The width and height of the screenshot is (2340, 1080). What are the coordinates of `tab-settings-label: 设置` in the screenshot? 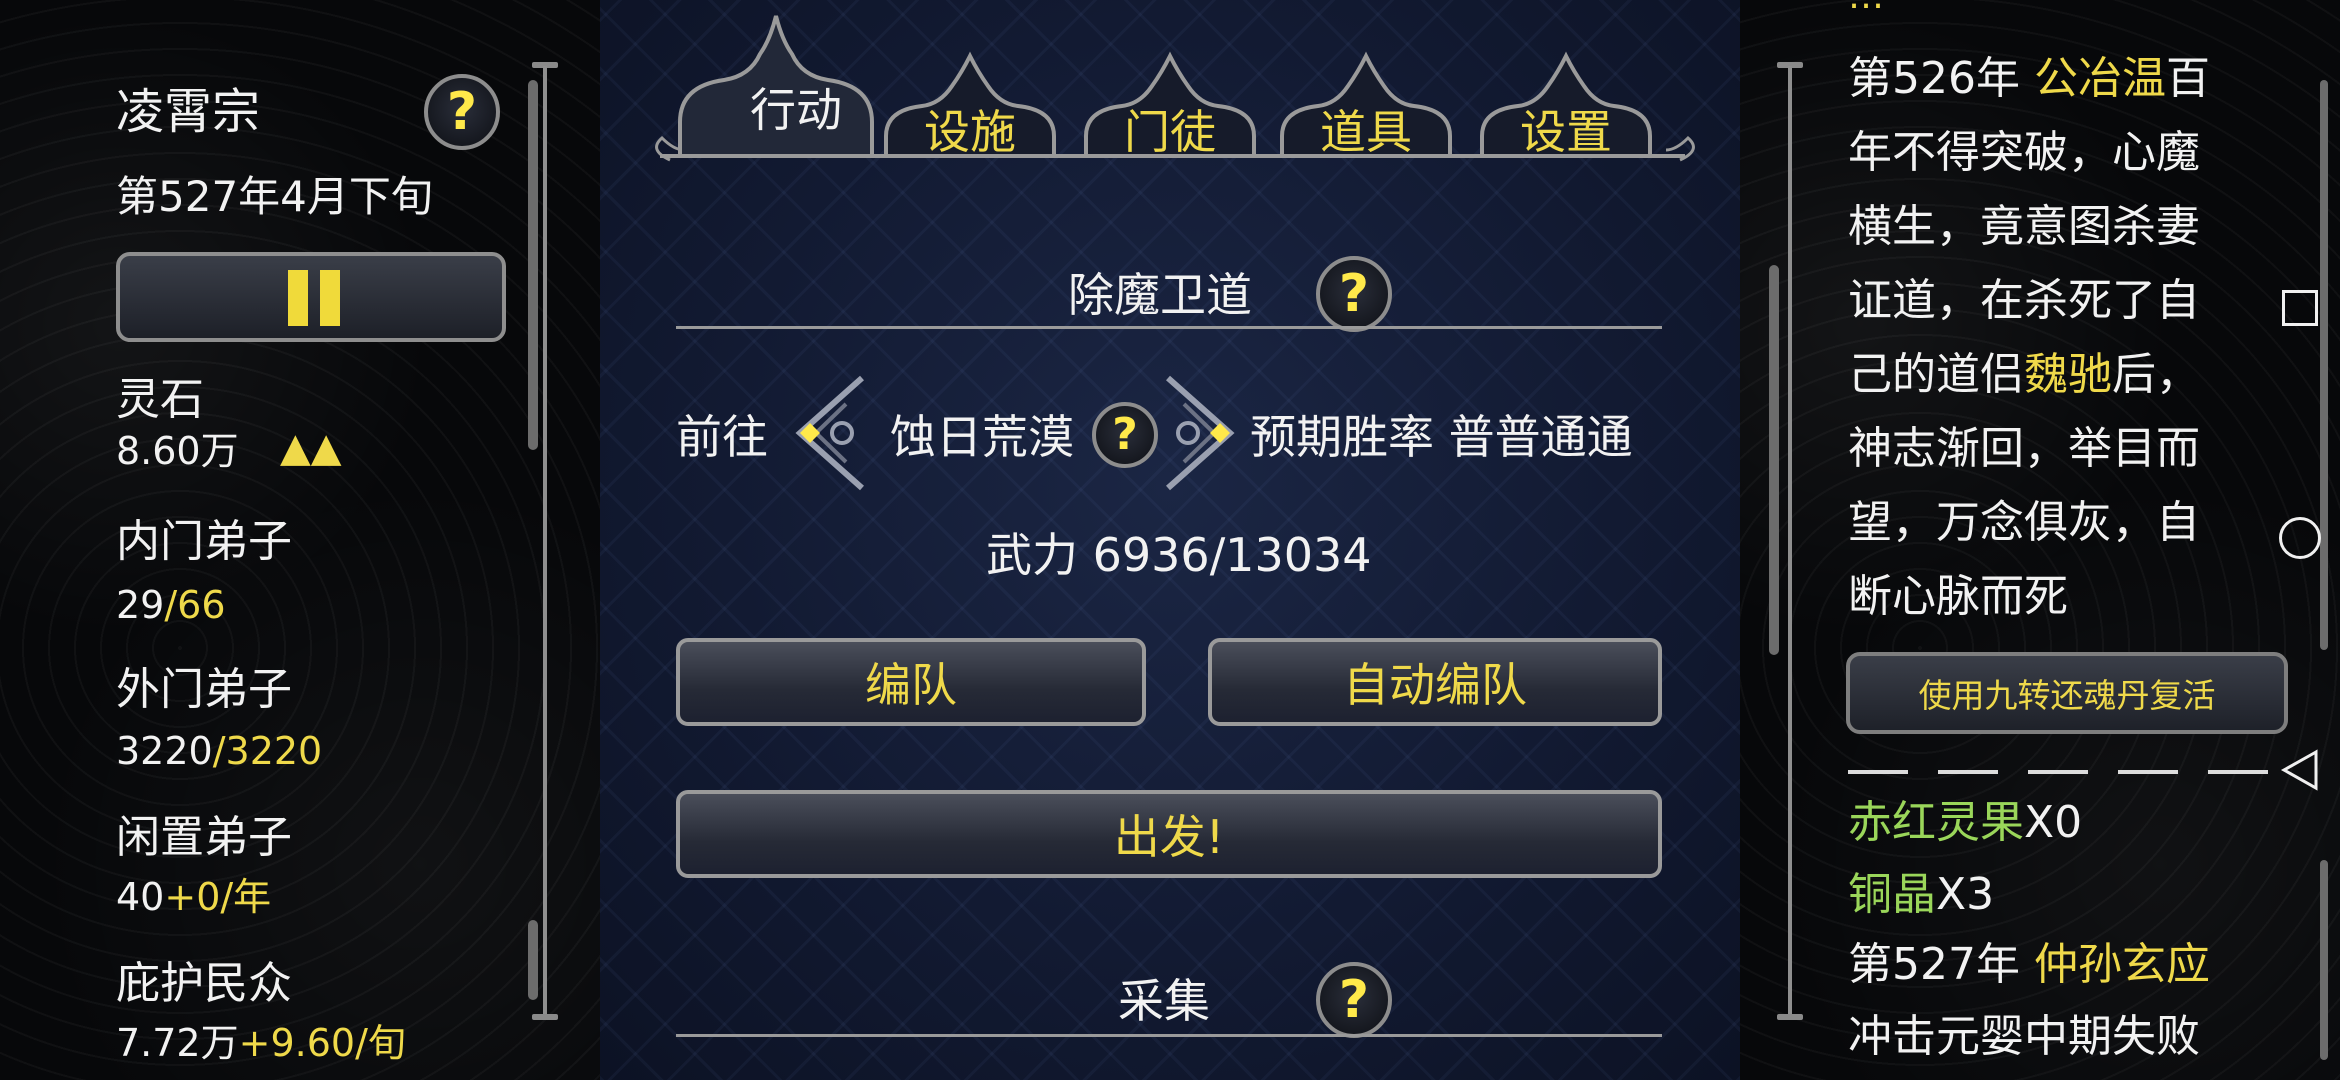 It's located at (1566, 132).